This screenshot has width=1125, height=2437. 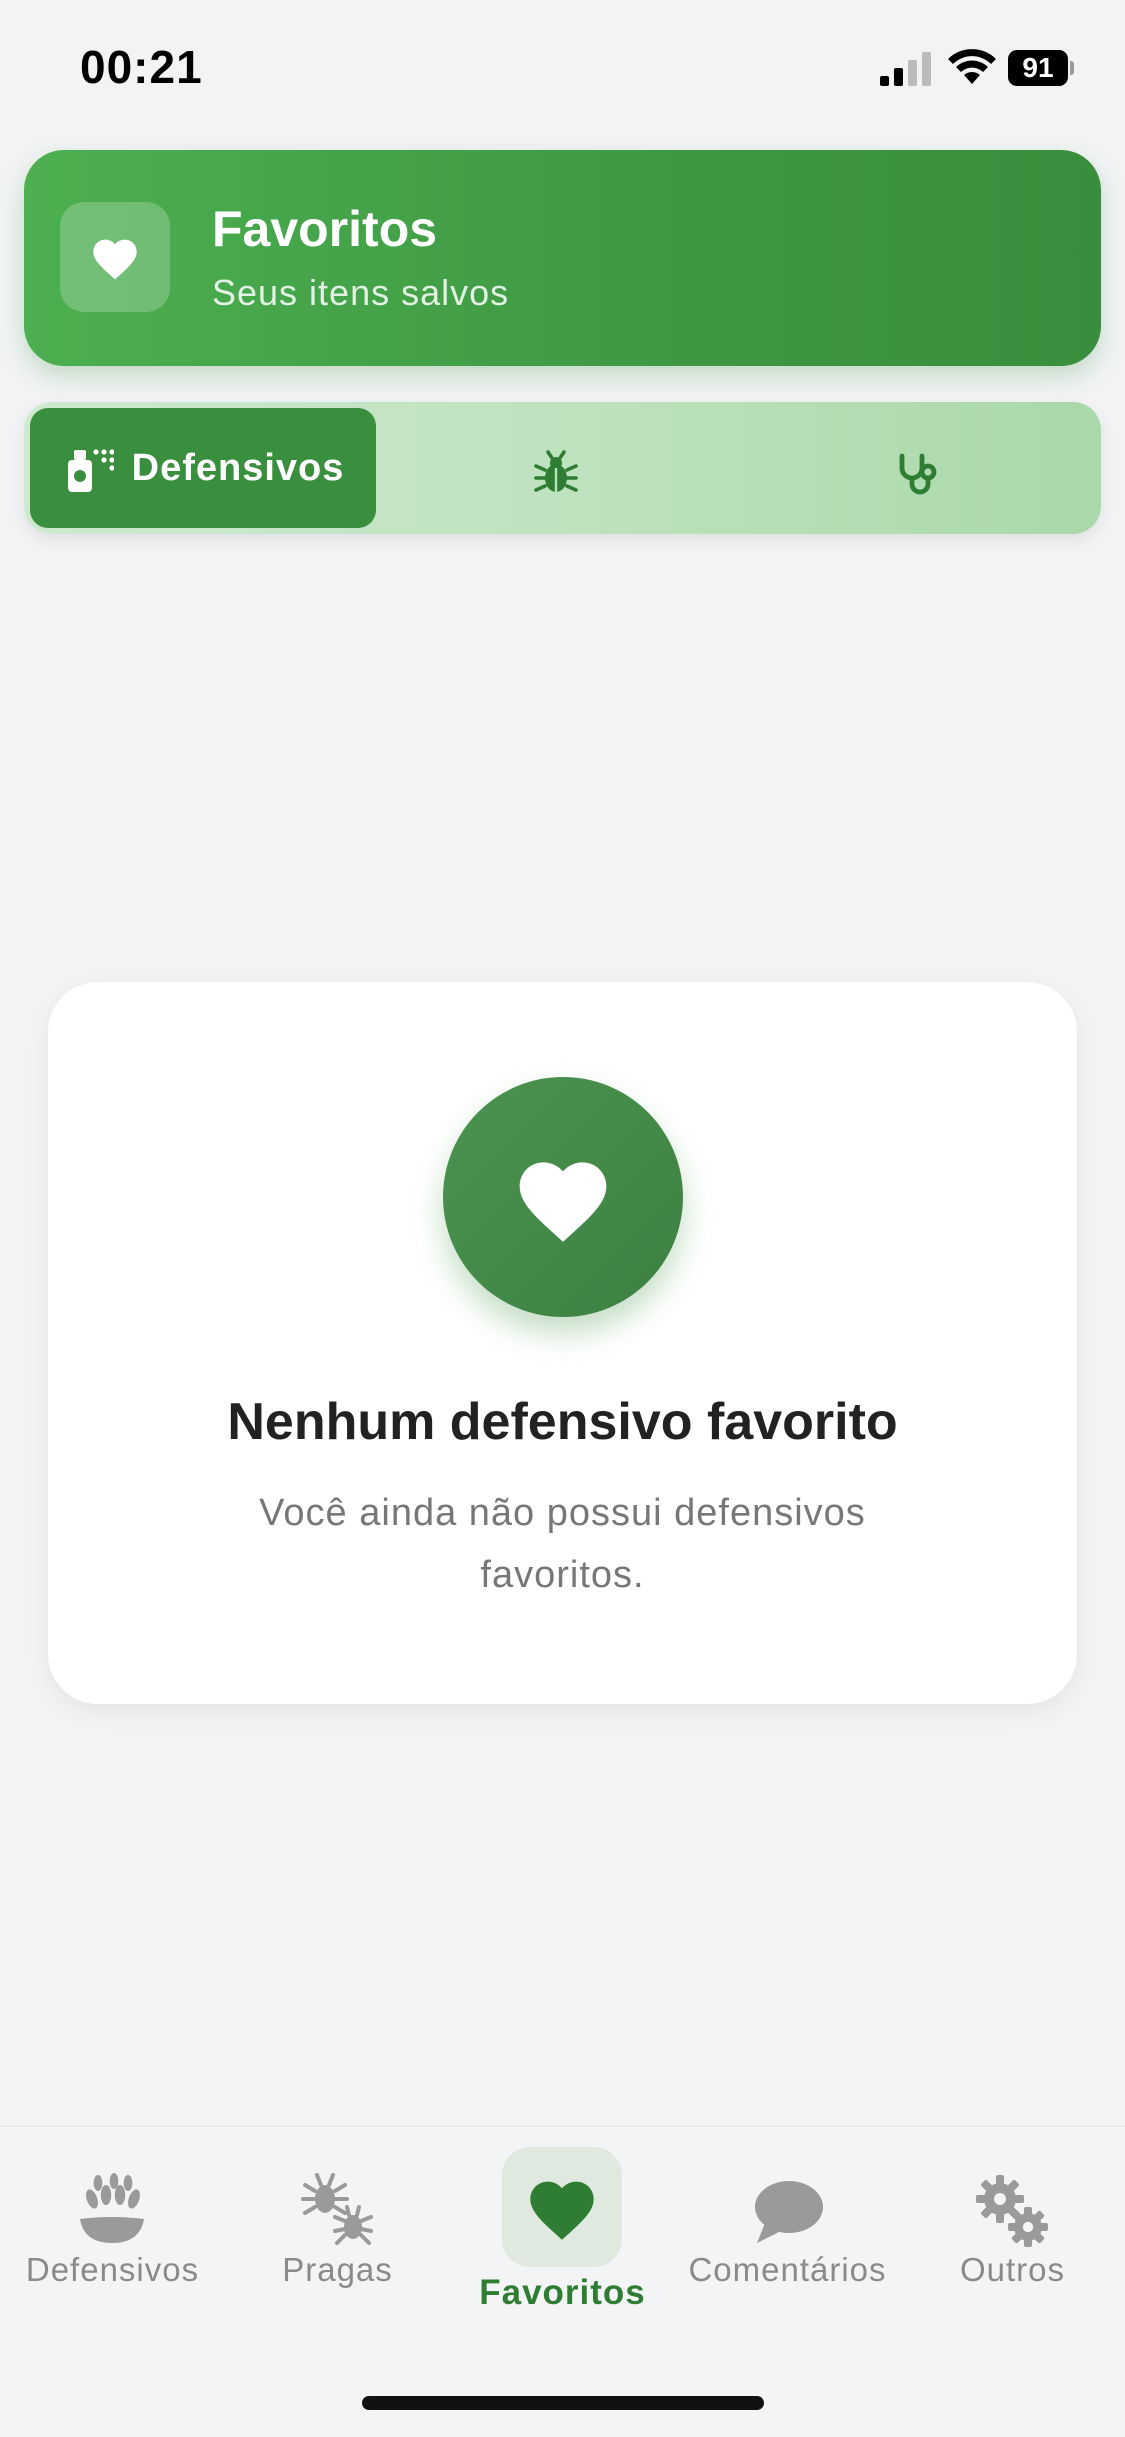 I want to click on header-icon-box, so click(x=115, y=257).